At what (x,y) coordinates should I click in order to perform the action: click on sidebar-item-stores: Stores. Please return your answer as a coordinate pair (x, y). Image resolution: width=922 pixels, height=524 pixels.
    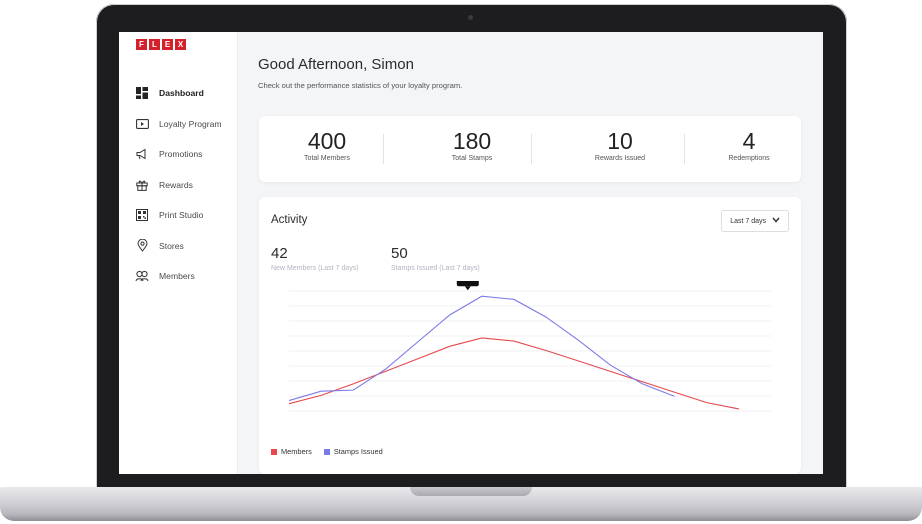
    Looking at the image, I should click on (185, 246).